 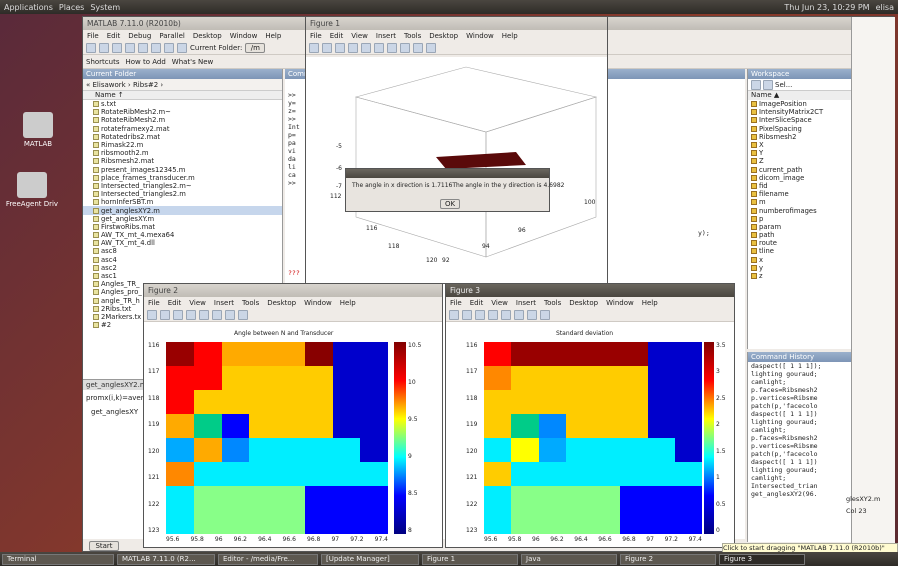 What do you see at coordinates (156, 47) in the screenshot?
I see `undo-icon` at bounding box center [156, 47].